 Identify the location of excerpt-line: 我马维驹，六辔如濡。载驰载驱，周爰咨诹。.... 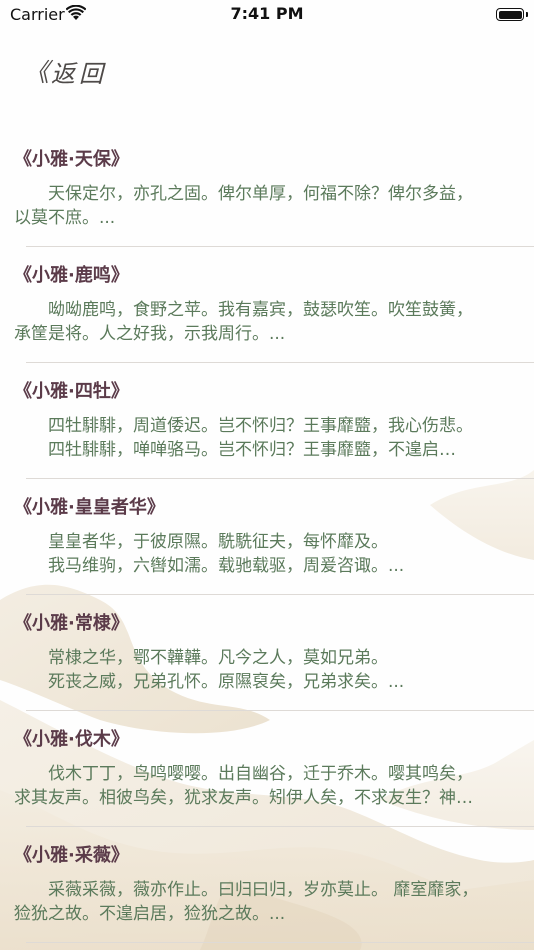
(209, 566).